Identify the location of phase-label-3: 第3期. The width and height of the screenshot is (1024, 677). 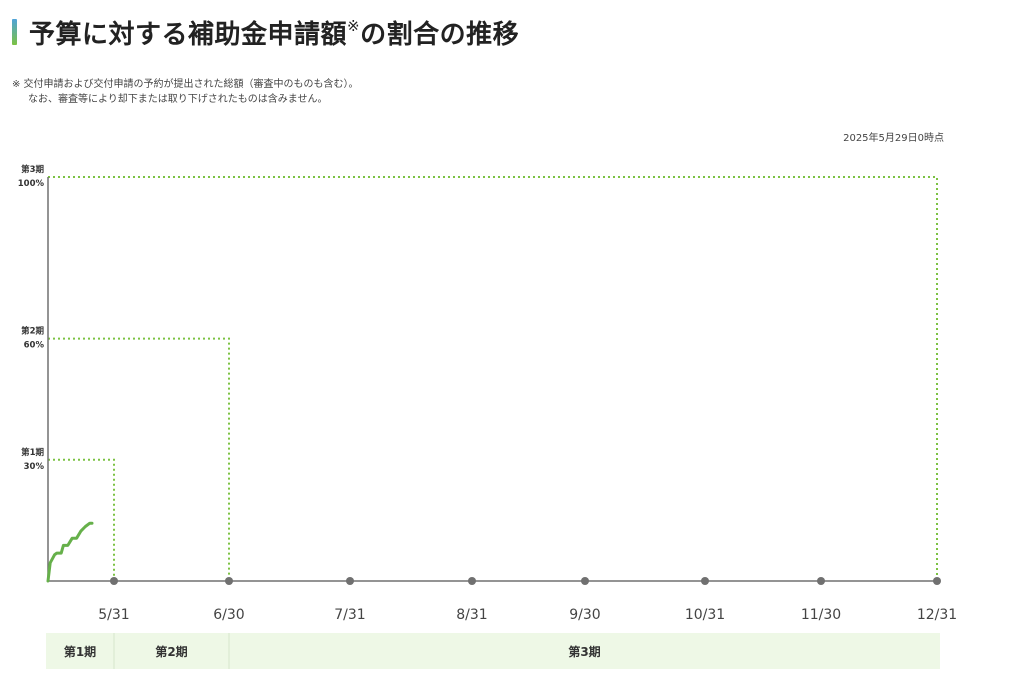
(32, 169).